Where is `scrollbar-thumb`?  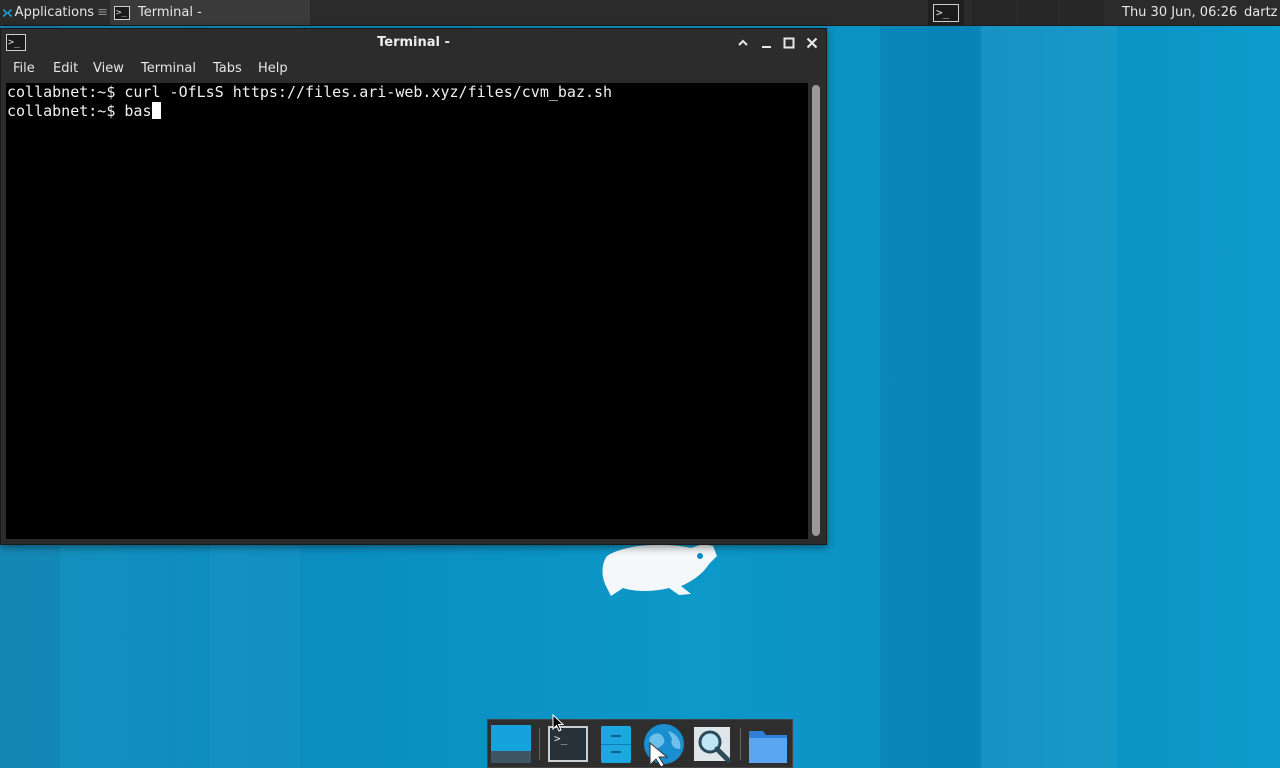 scrollbar-thumb is located at coordinates (816, 310).